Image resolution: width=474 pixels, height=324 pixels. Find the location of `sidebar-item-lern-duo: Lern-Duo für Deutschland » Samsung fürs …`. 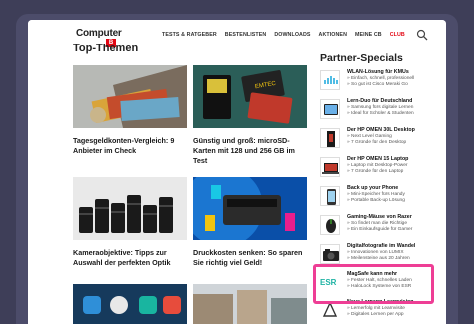

sidebar-item-lern-duo: Lern-Duo für Deutschland » Samsung fürs … is located at coordinates (380, 110).